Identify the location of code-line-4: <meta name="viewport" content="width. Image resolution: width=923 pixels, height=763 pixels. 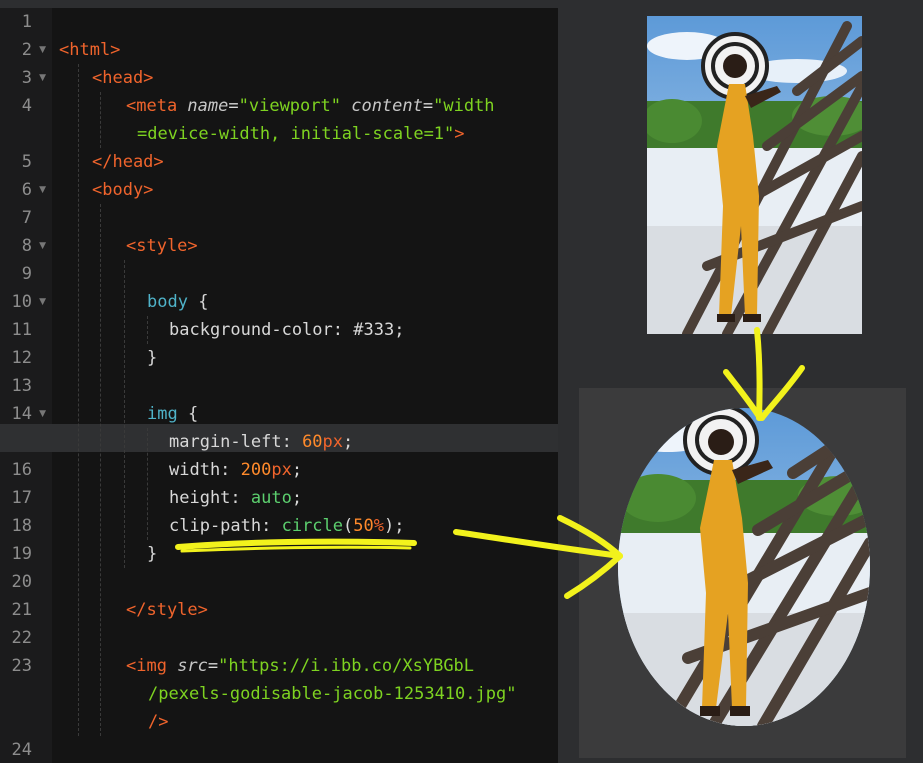
(310, 106).